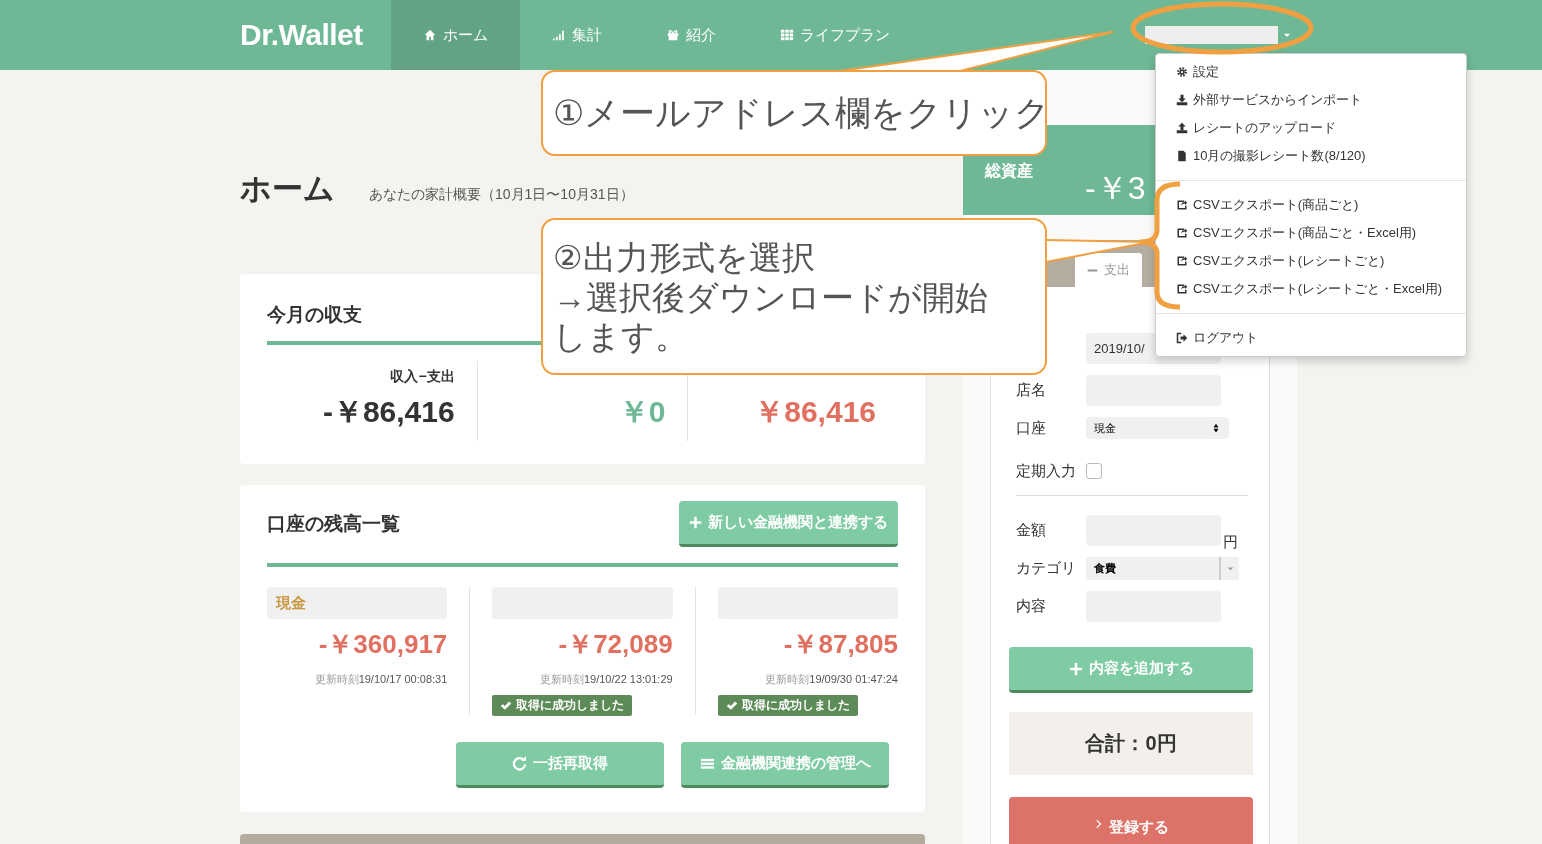  What do you see at coordinates (641, 412) in the screenshot?
I see `summary-amount: ￥0` at bounding box center [641, 412].